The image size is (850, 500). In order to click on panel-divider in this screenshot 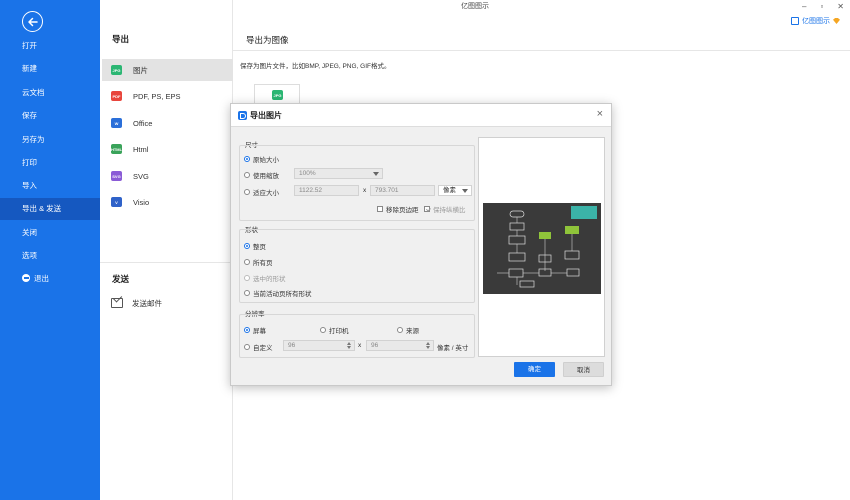, I will do `click(166, 262)`.